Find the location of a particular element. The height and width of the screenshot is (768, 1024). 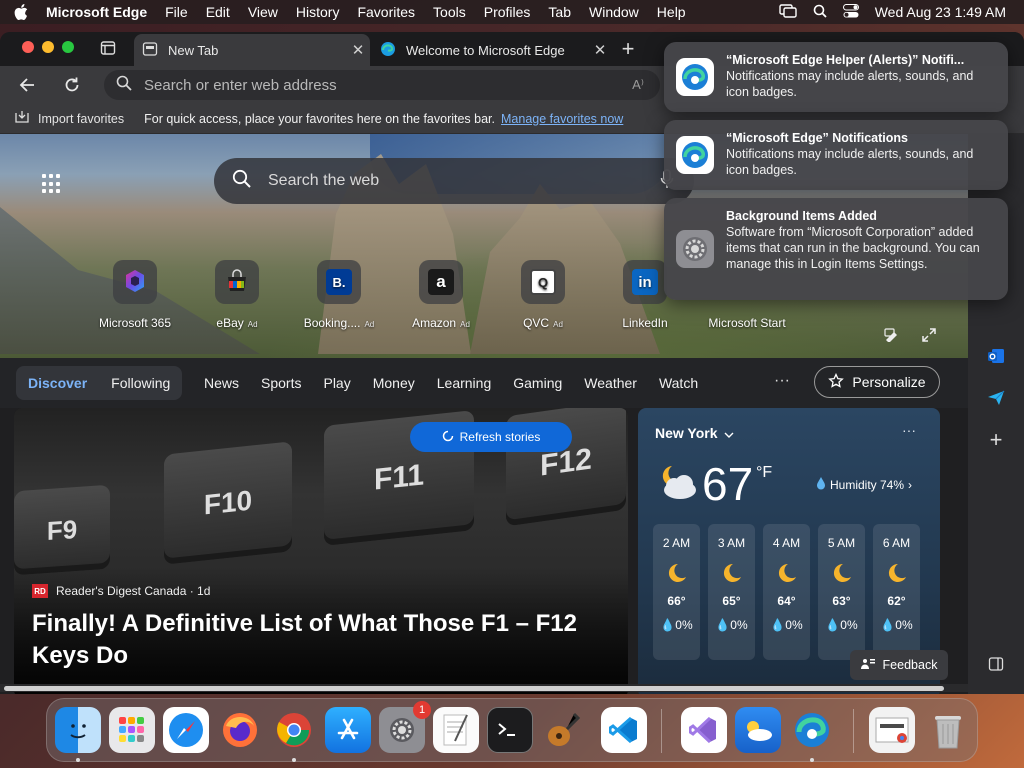

feed-link-watch: Watch is located at coordinates (678, 383).